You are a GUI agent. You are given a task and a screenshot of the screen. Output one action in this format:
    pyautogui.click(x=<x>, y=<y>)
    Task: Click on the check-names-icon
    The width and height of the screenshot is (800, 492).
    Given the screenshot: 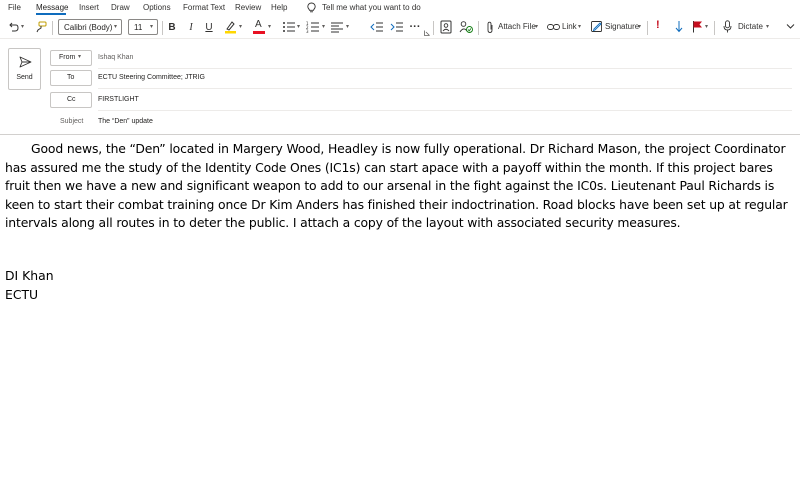 What is the action you would take?
    pyautogui.click(x=466, y=27)
    